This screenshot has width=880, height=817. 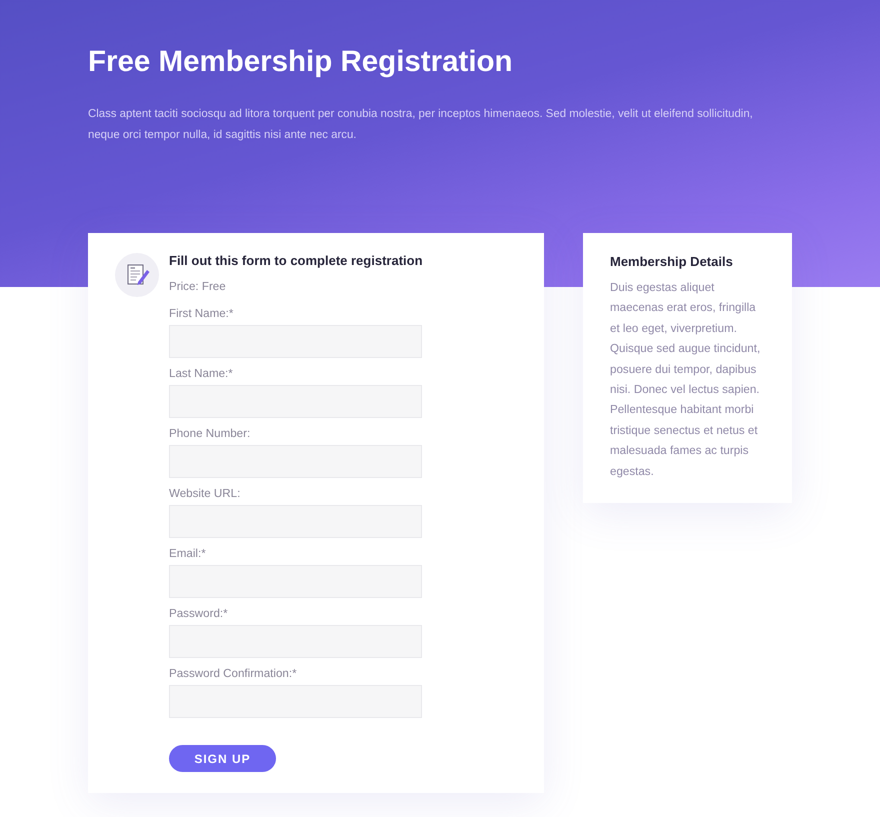 What do you see at coordinates (686, 380) in the screenshot?
I see `details-text: Duis egestas aliquet maecenas erat eros, fringilla et leo eget, viverpretium. Quisque sed augue tincidunt, posuere dui tempor, dapibus nisi. Donec vel lectus sapien. Pellentesque habitant morbi tristique senectus et netus et malesuada fames ac turpis egestas.` at bounding box center [686, 380].